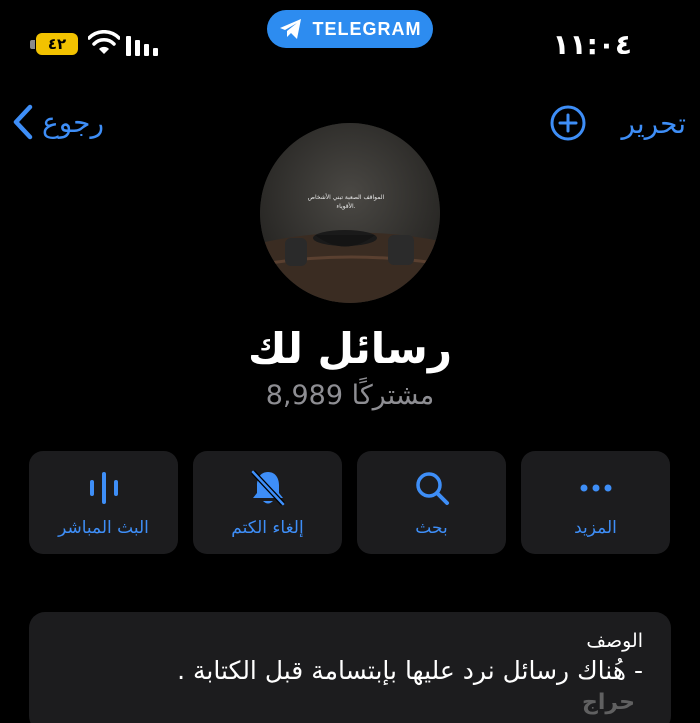  What do you see at coordinates (595, 527) in the screenshot?
I see `more-label: المزيد` at bounding box center [595, 527].